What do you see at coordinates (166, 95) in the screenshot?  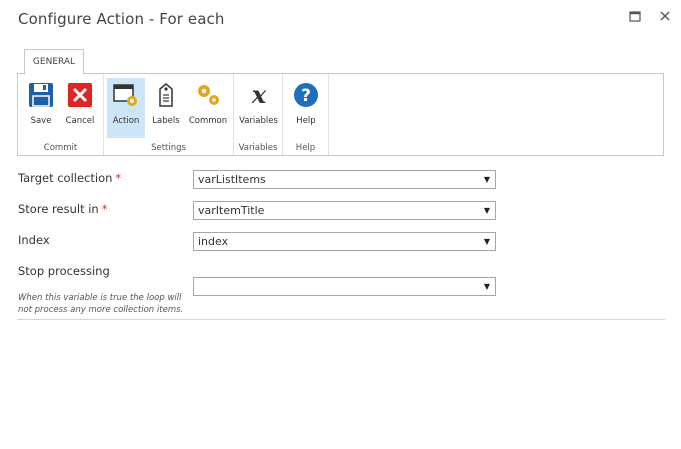 I see `labels-icon` at bounding box center [166, 95].